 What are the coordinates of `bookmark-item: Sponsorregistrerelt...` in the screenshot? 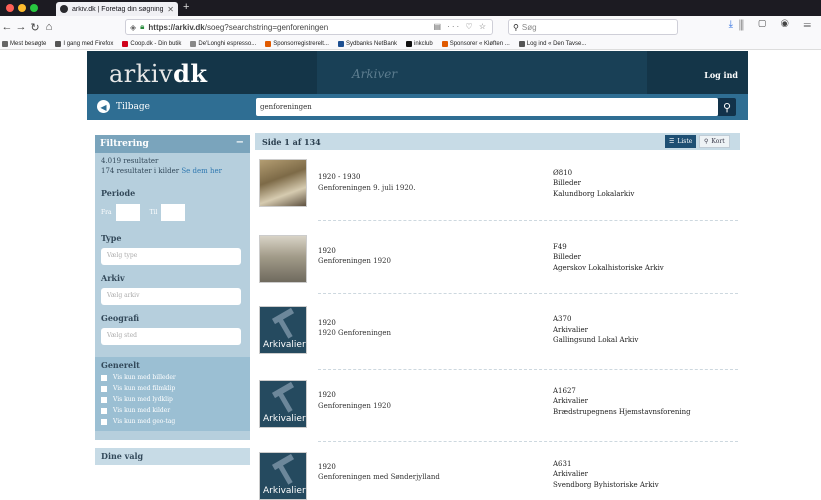 It's located at (297, 43).